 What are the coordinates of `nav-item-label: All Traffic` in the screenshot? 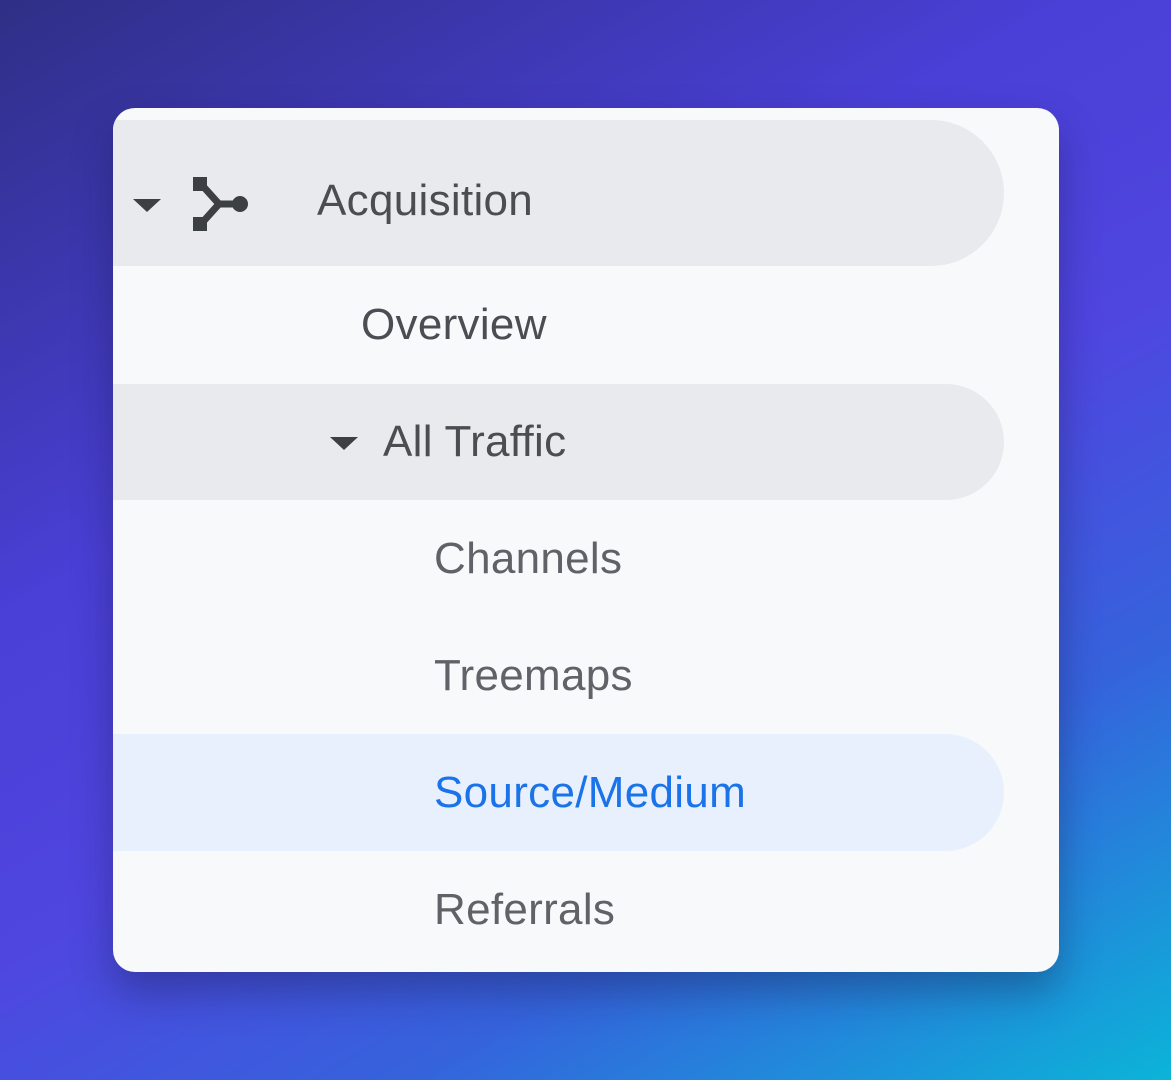 It's located at (475, 441).